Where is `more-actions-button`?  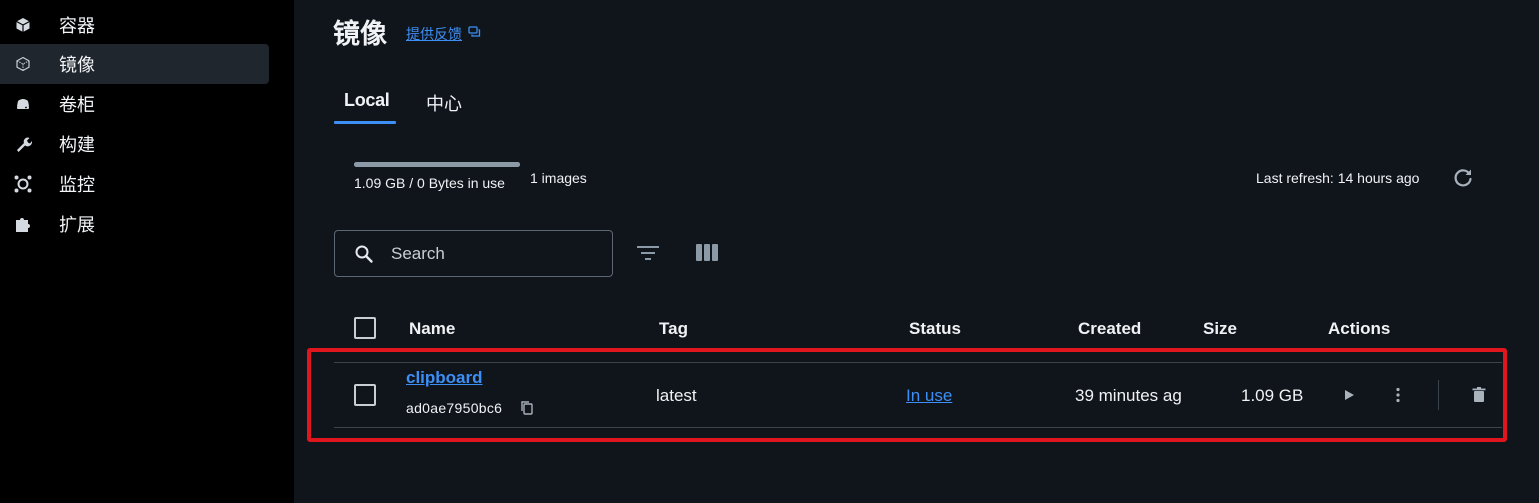
more-actions-button is located at coordinates (1398, 395).